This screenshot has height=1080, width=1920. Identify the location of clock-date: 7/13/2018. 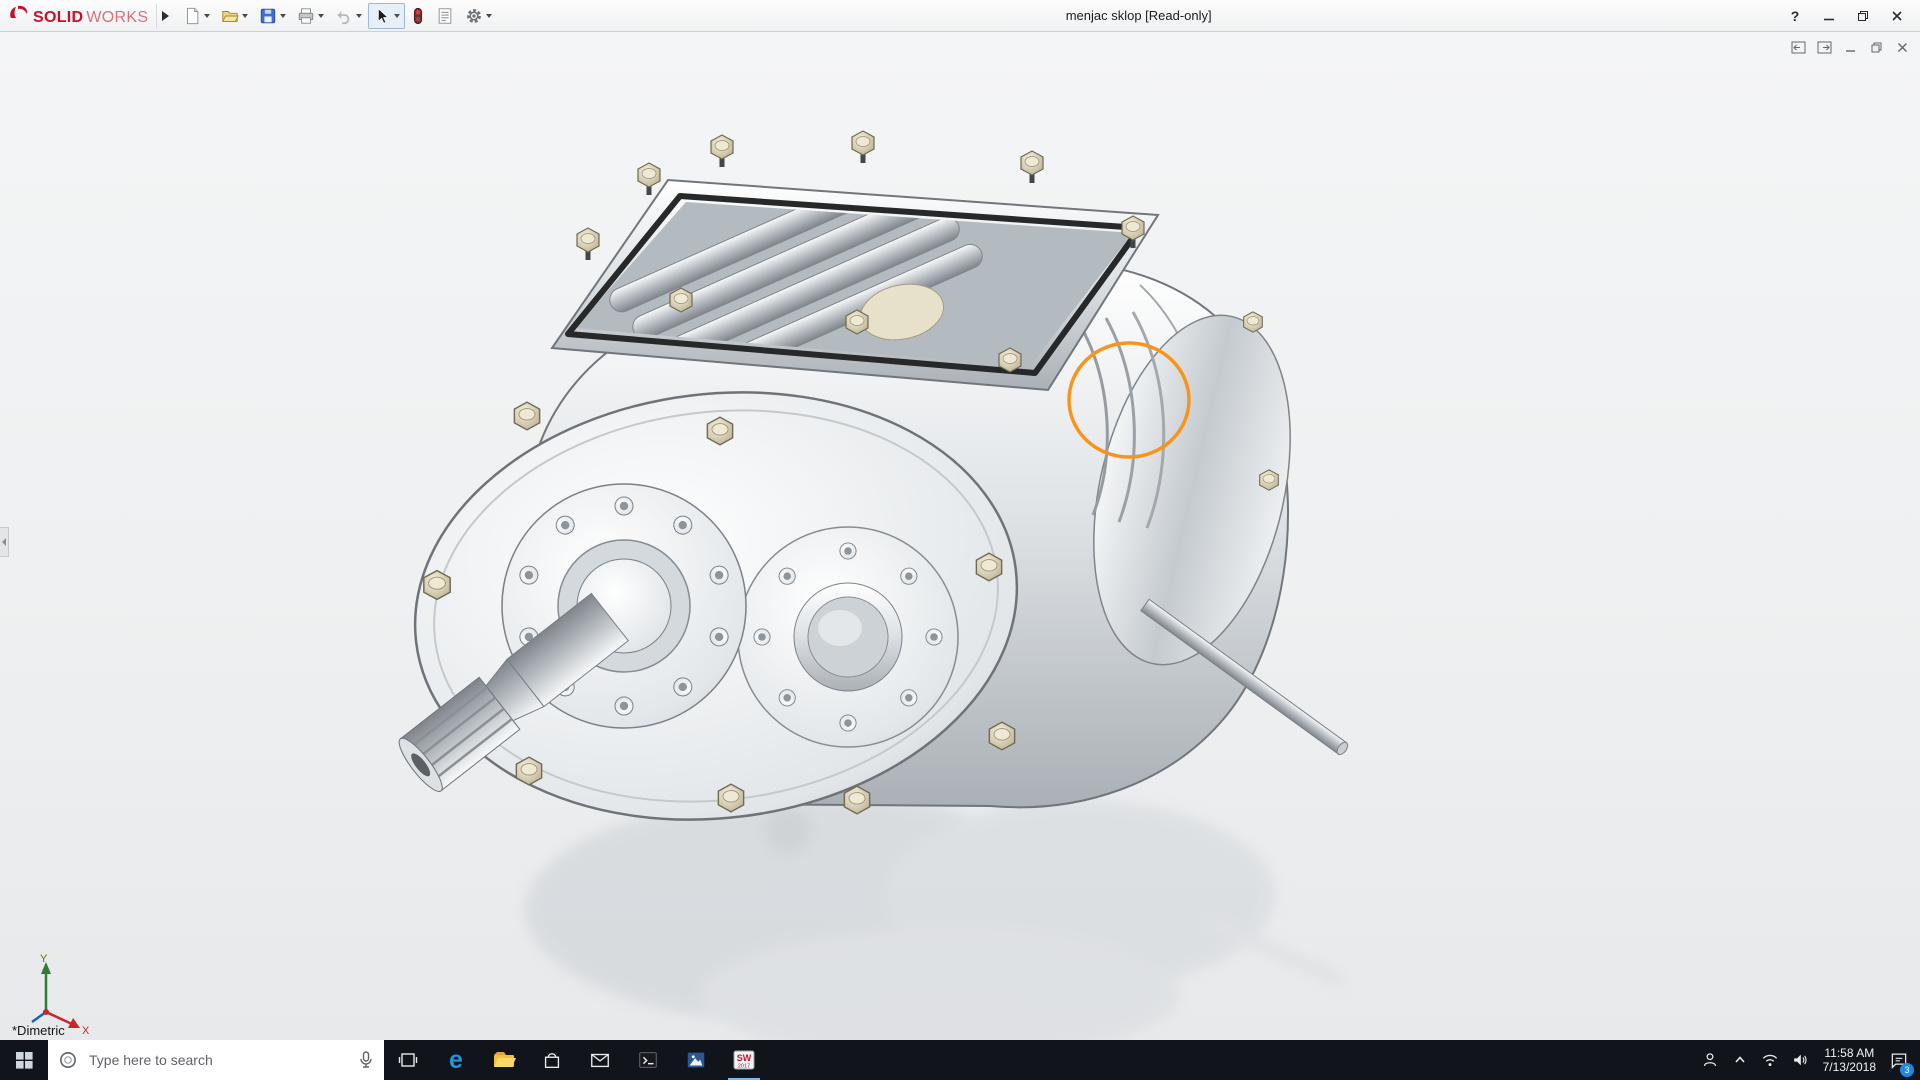
(1849, 1067).